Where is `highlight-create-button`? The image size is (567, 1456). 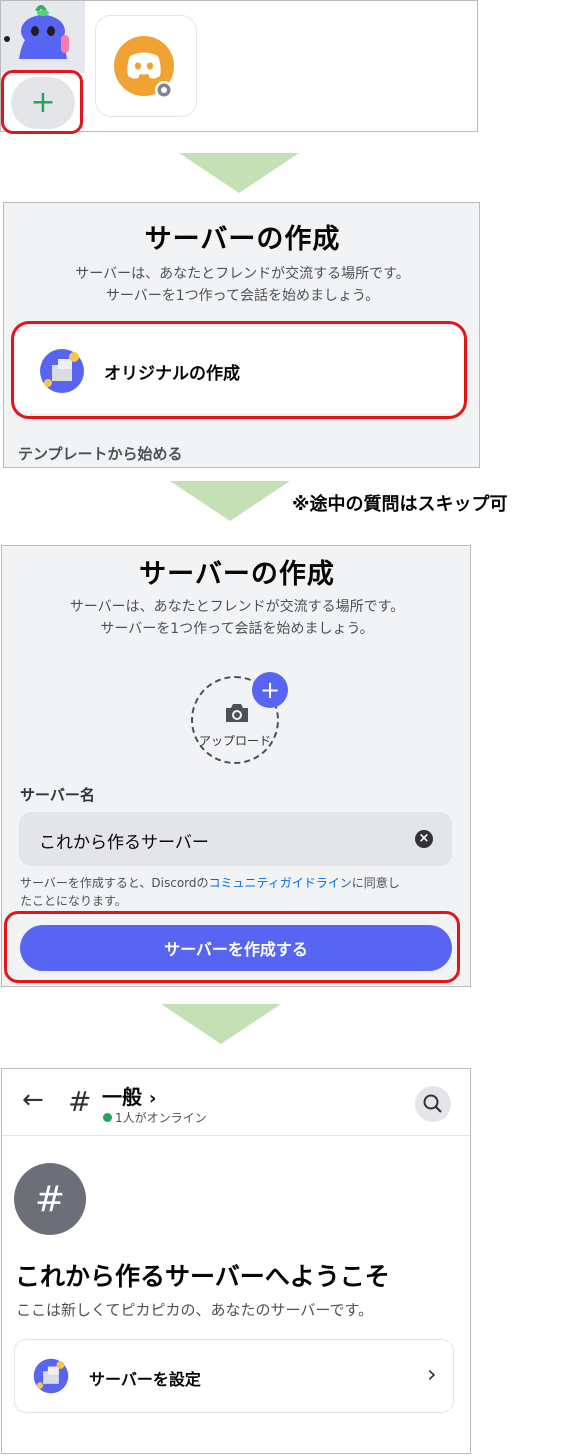
highlight-create-button is located at coordinates (232, 947).